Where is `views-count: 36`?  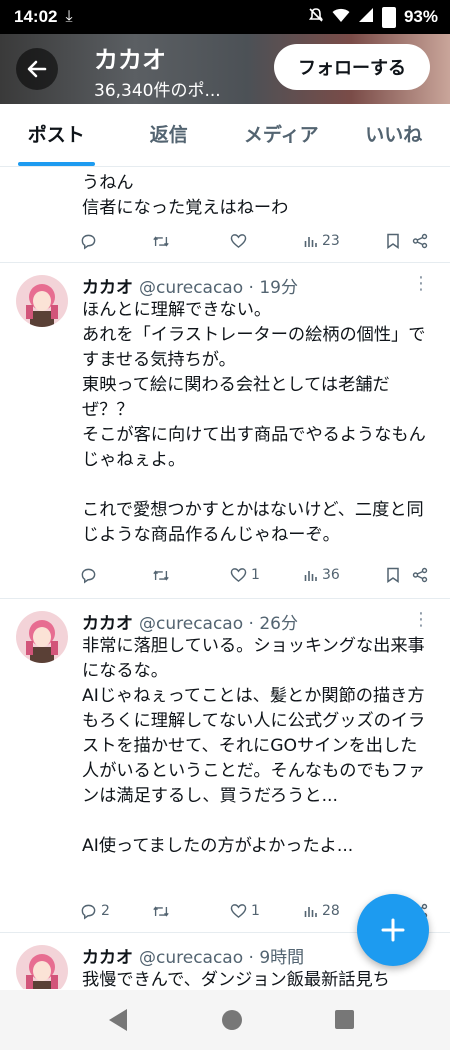
views-count: 36 is located at coordinates (331, 575).